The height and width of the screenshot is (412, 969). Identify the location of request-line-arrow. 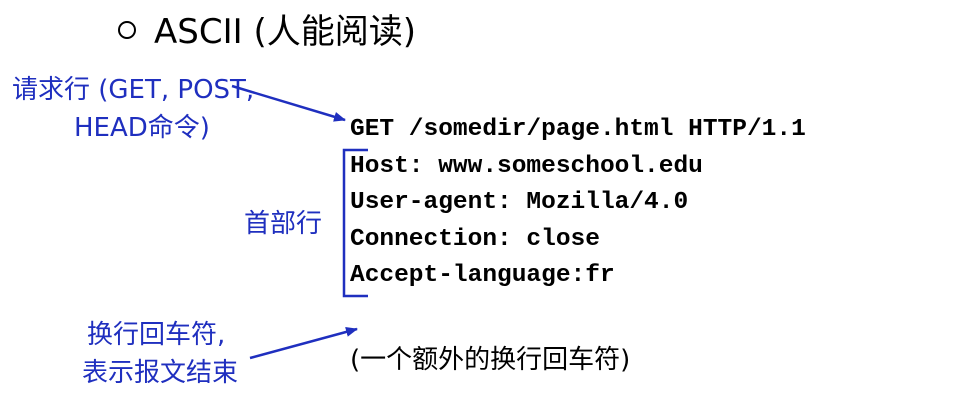
(288, 103).